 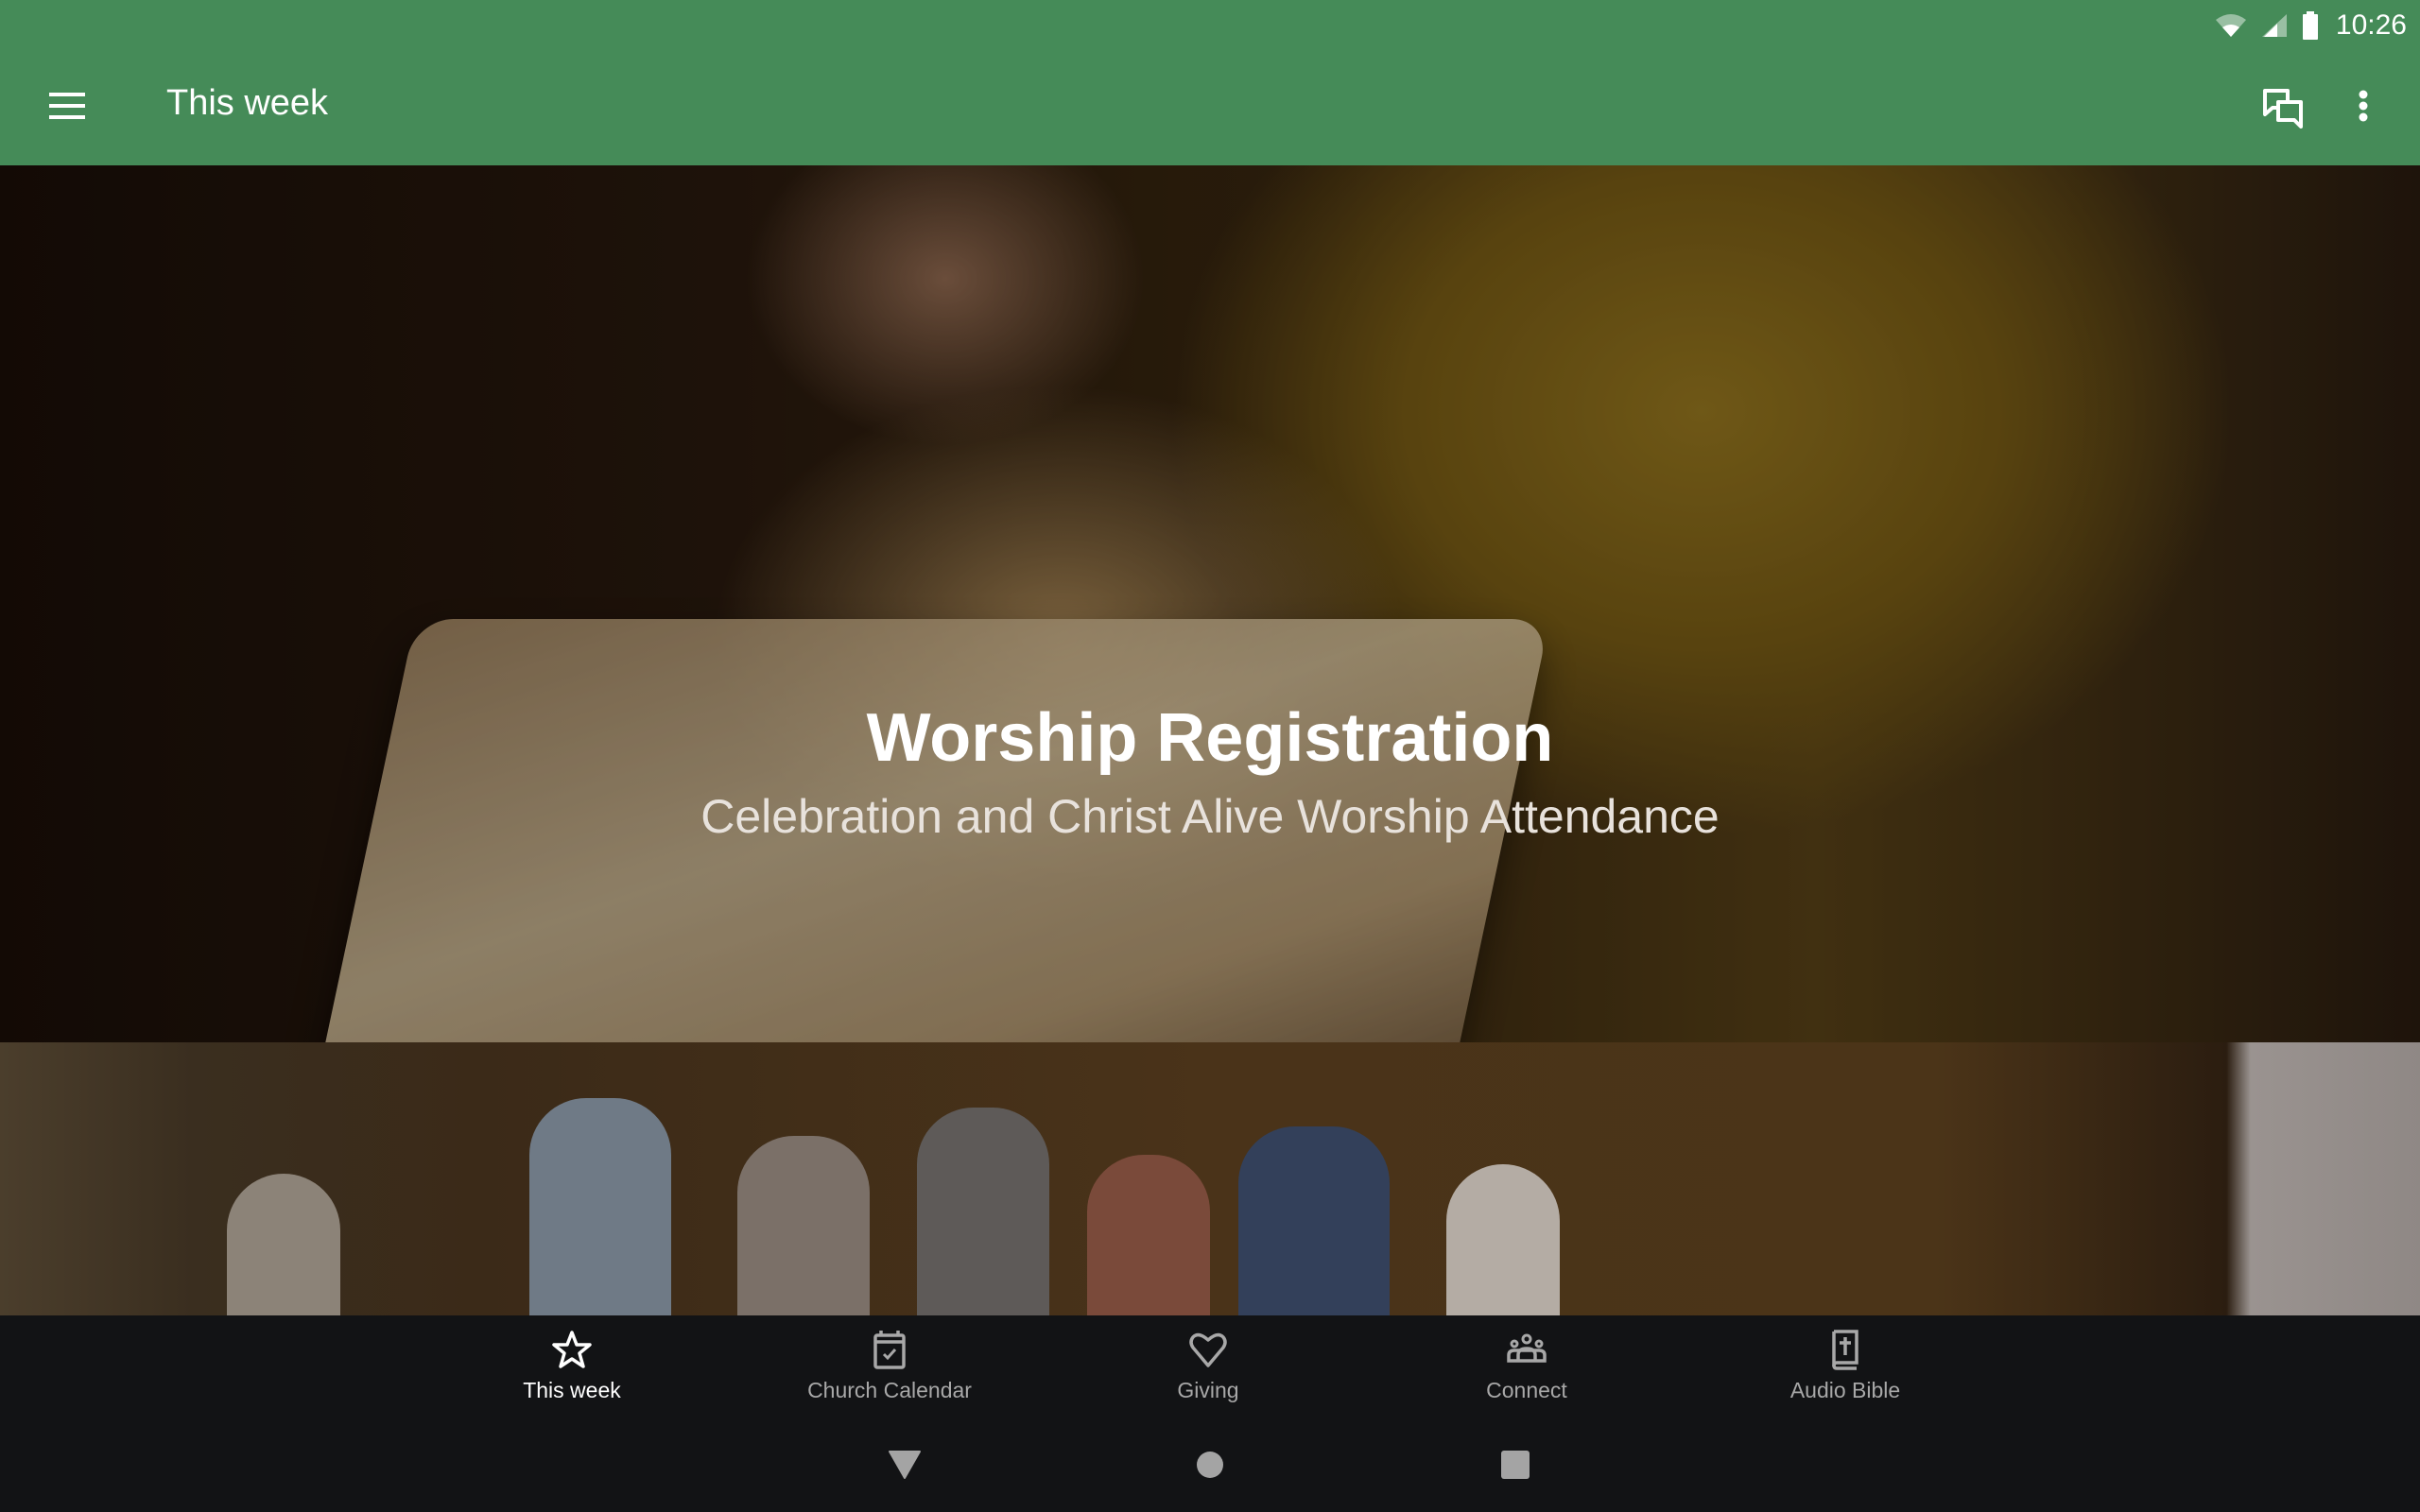 I want to click on chat-button, so click(x=2283, y=108).